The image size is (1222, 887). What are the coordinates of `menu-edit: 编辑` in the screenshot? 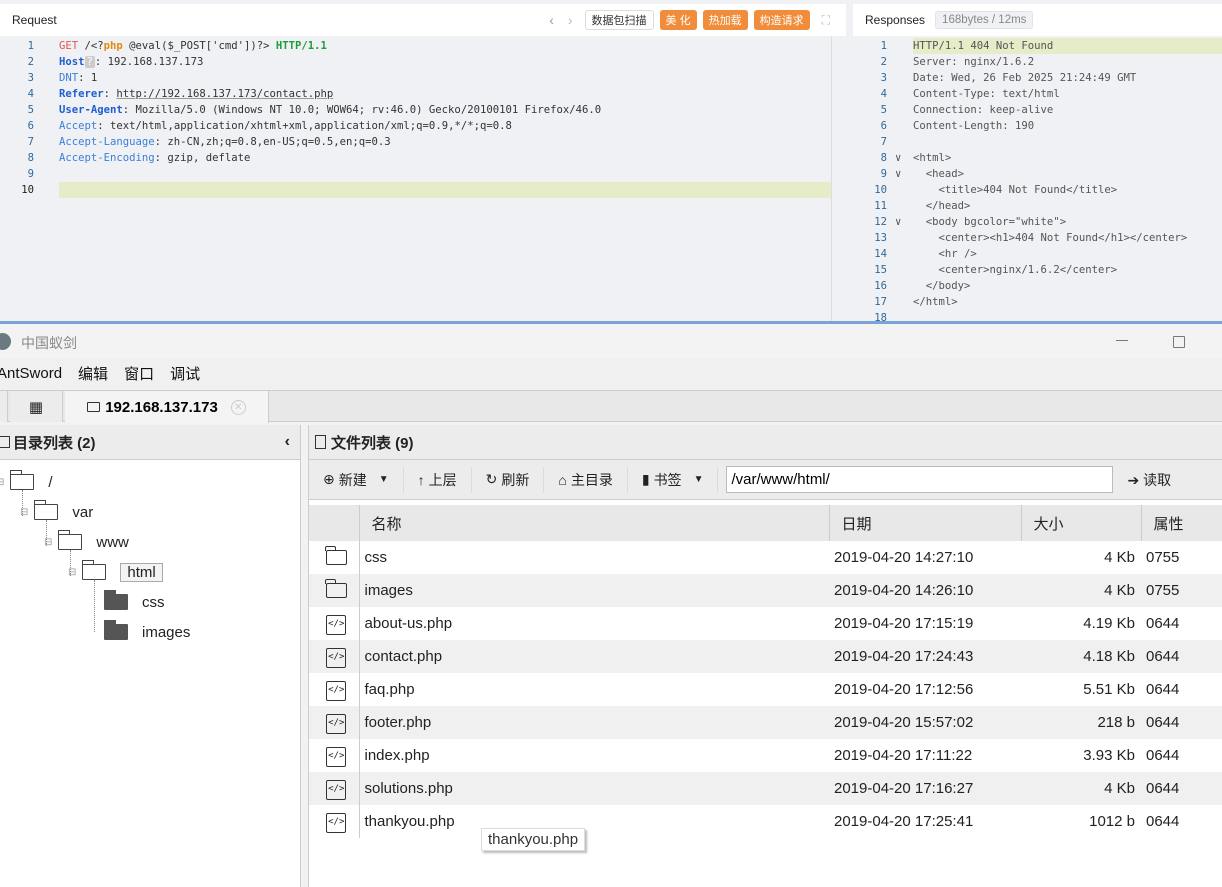 It's located at (93, 373).